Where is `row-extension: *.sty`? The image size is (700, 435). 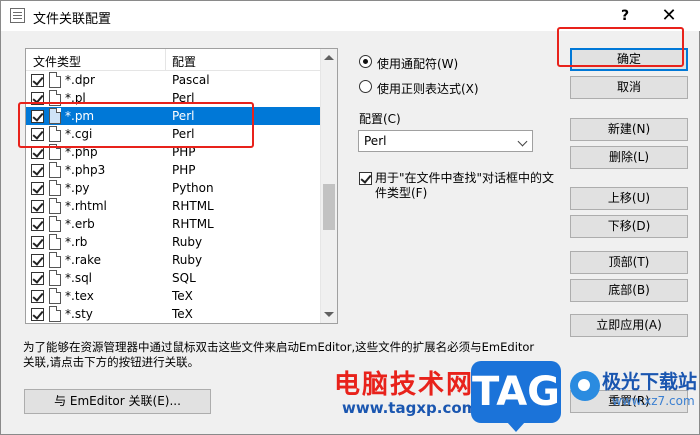 row-extension: *.sty is located at coordinates (79, 314).